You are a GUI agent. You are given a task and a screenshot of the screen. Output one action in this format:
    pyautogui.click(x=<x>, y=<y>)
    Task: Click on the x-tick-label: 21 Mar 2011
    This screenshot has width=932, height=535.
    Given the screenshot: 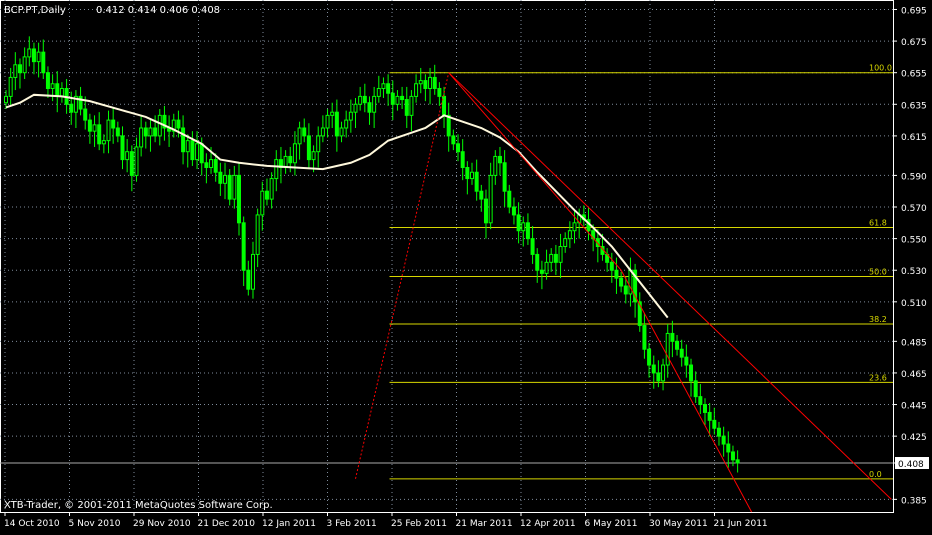 What is the action you would take?
    pyautogui.click(x=484, y=524)
    